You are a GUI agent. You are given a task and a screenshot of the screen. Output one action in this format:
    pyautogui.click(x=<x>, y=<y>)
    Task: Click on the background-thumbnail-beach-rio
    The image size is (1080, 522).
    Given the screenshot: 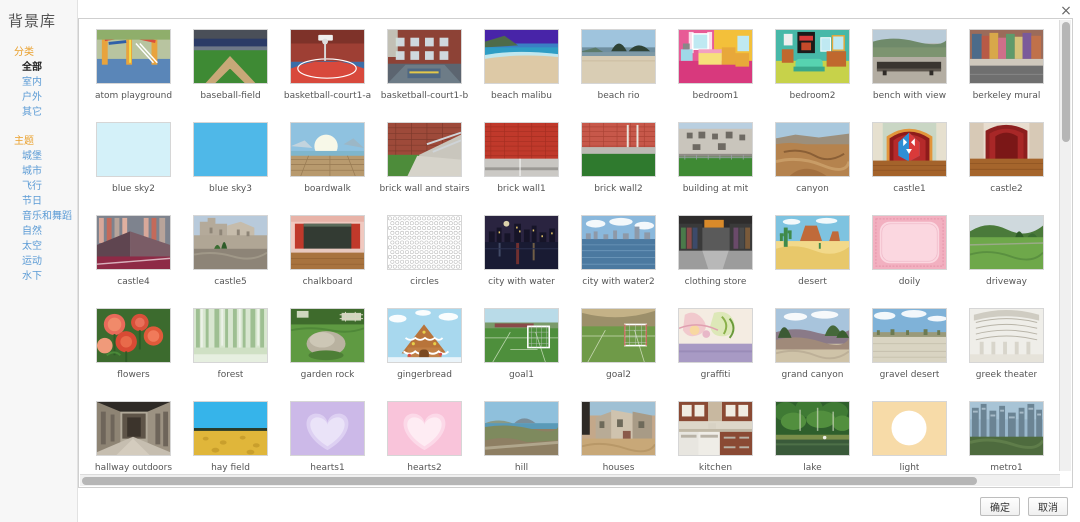 What is the action you would take?
    pyautogui.click(x=618, y=56)
    